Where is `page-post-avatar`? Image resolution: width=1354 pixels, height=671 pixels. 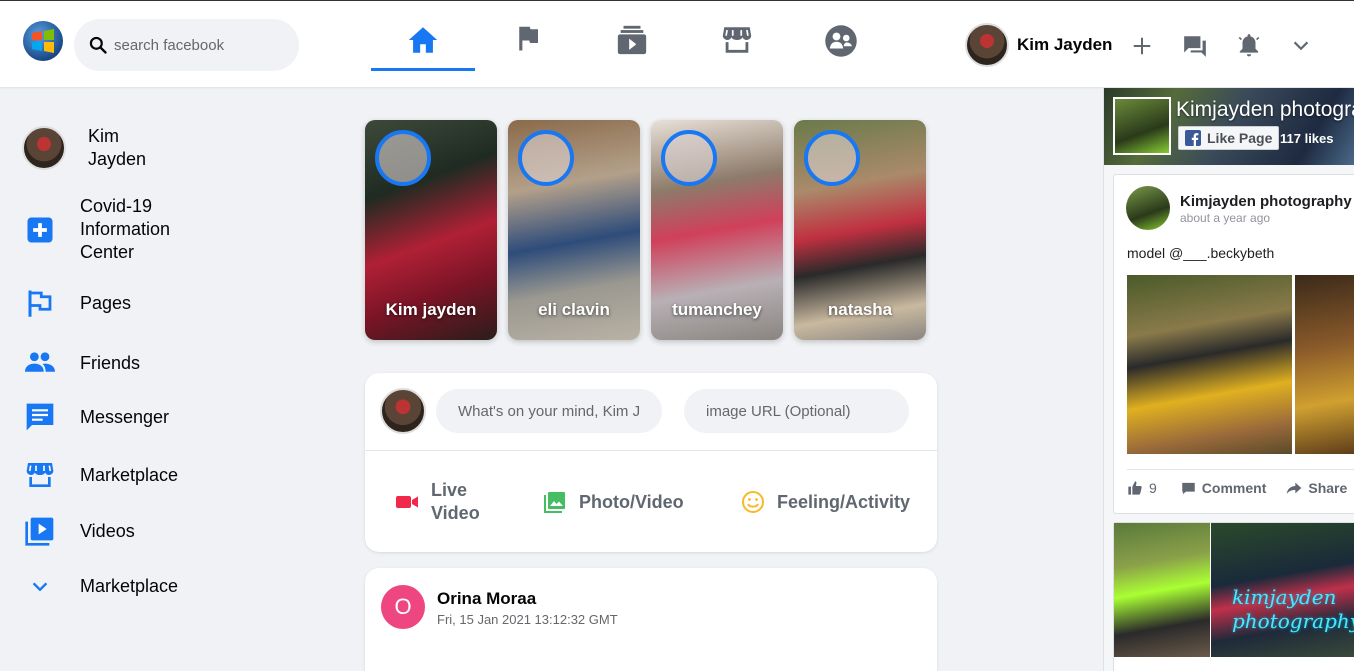 page-post-avatar is located at coordinates (1148, 208).